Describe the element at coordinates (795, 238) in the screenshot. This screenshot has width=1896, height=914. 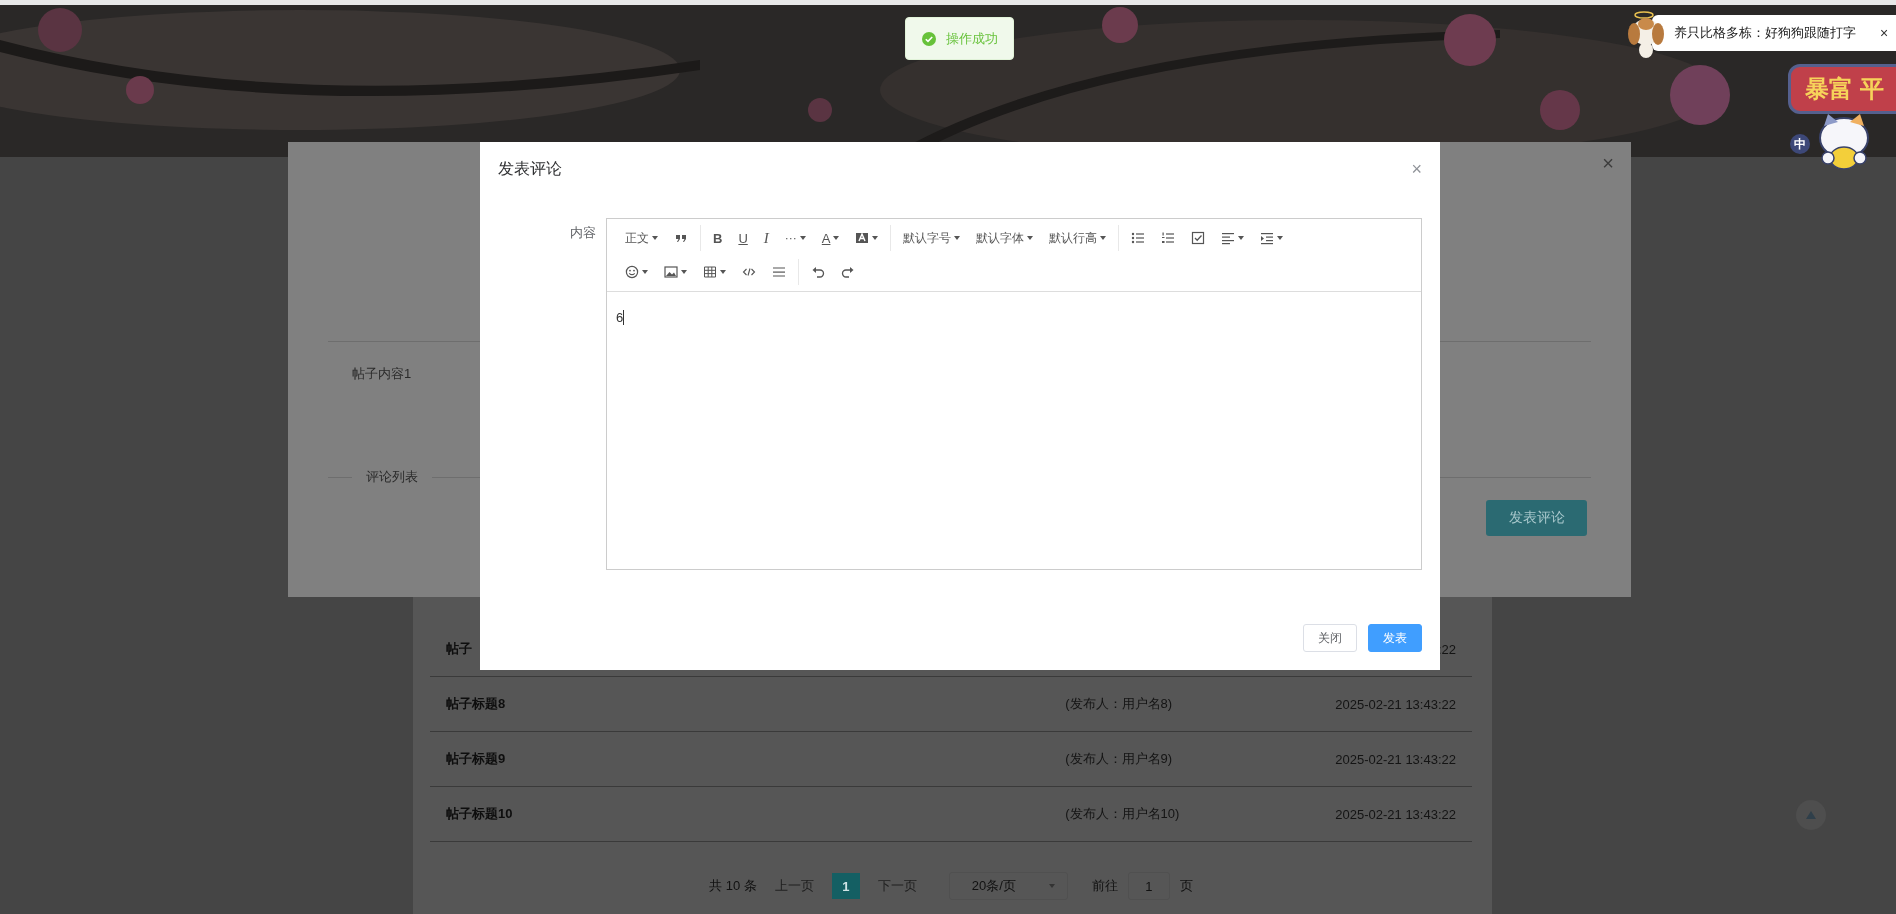
I see `toolbar-button: ···` at that location.